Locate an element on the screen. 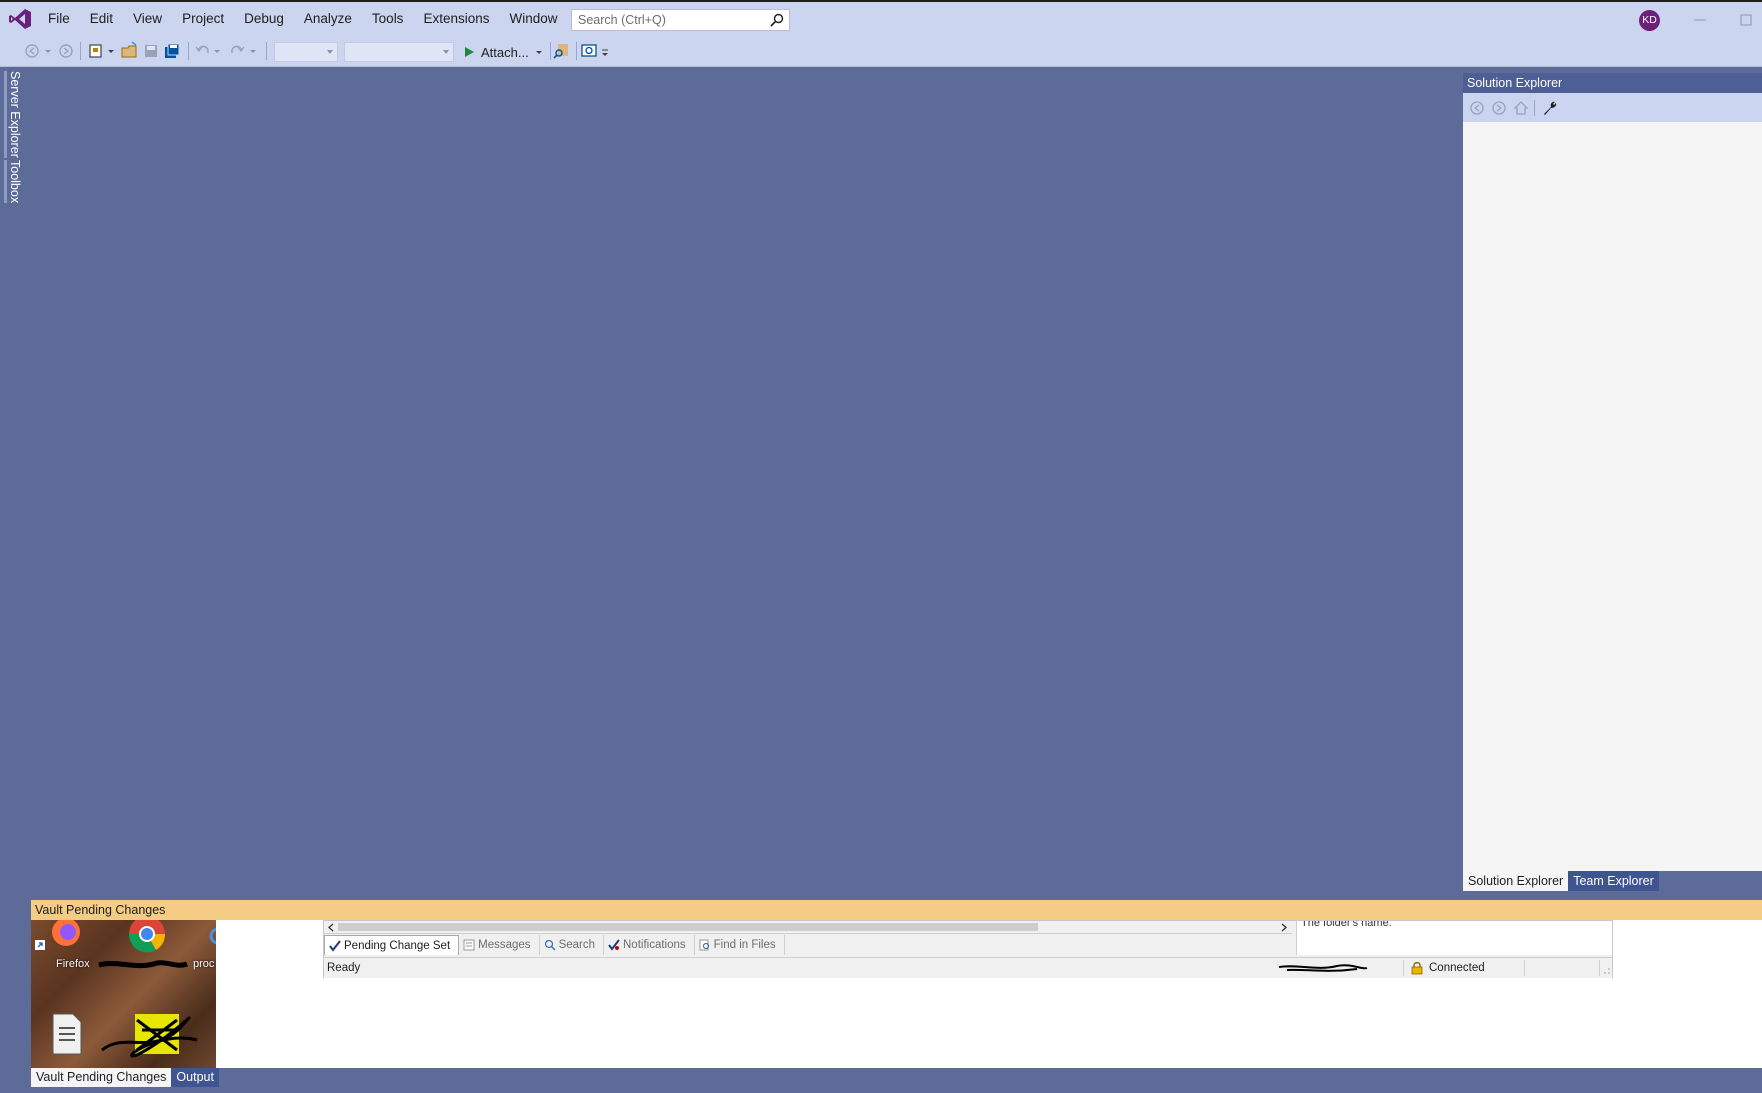 This screenshot has width=1762, height=1093. lock-icon is located at coordinates (1417, 968).